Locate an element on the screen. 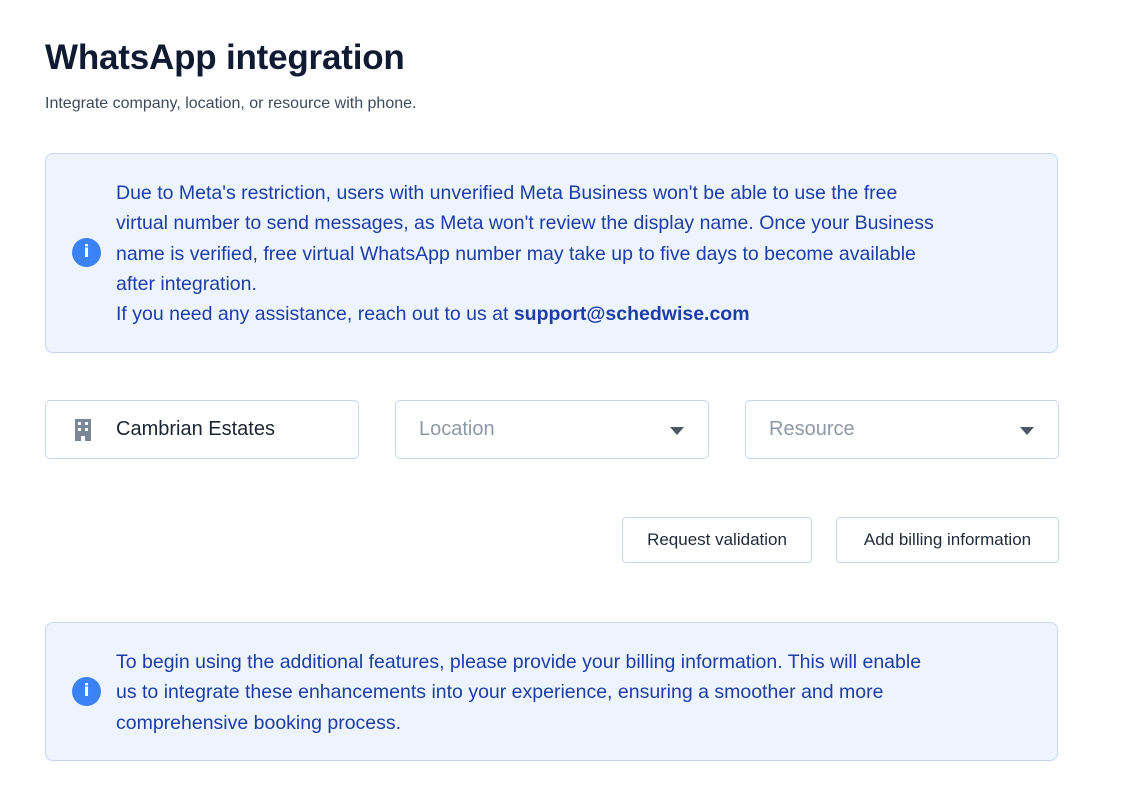 Image resolution: width=1140 pixels, height=806 pixels. page-title: WhatsApp integration is located at coordinates (225, 57).